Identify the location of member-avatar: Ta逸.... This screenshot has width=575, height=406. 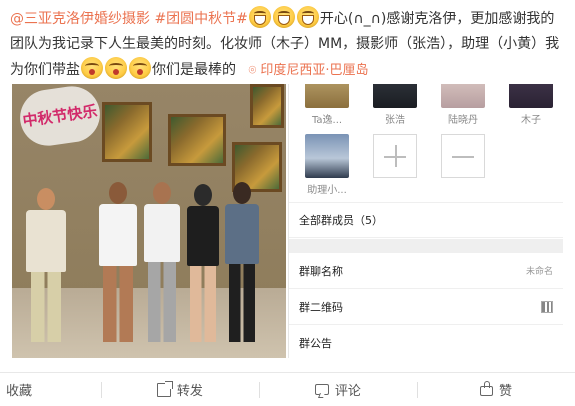
(327, 105).